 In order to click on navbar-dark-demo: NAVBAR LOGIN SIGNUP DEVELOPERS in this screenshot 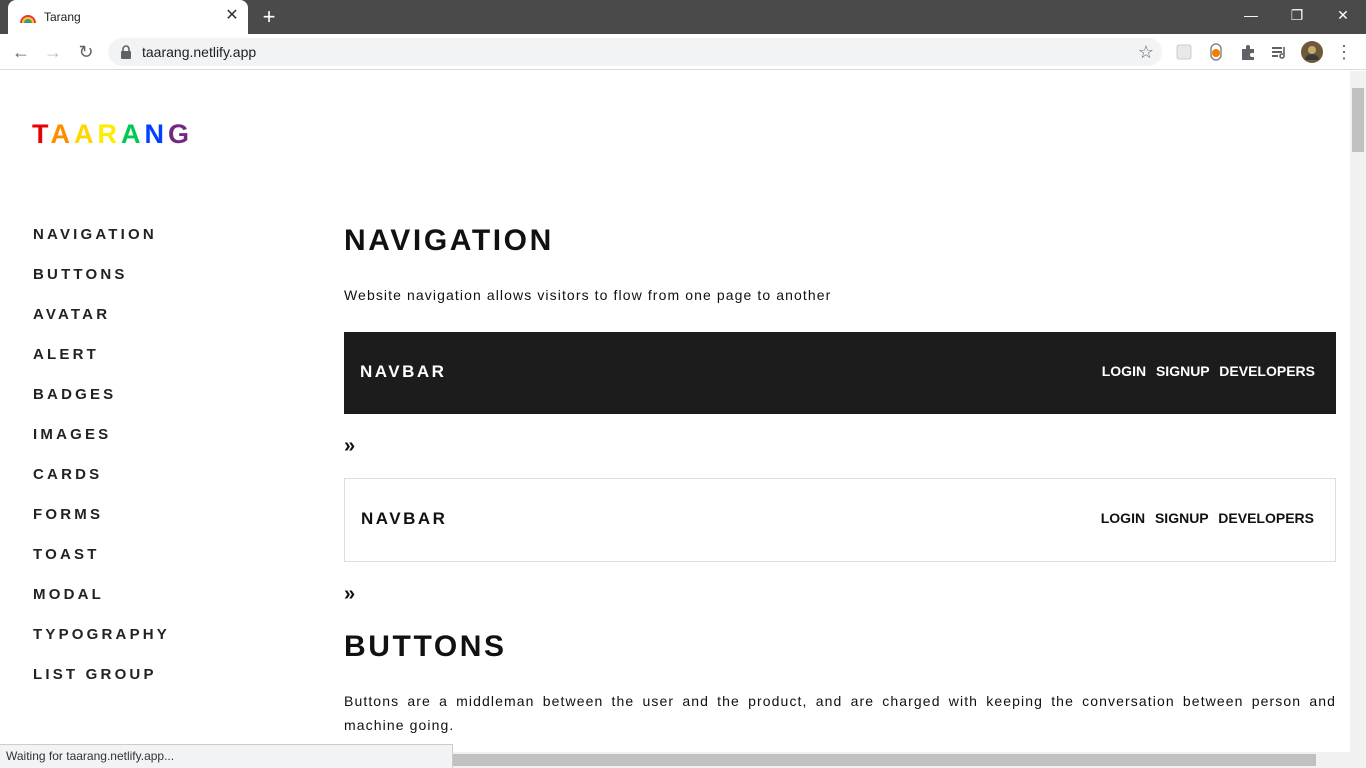, I will do `click(840, 373)`.